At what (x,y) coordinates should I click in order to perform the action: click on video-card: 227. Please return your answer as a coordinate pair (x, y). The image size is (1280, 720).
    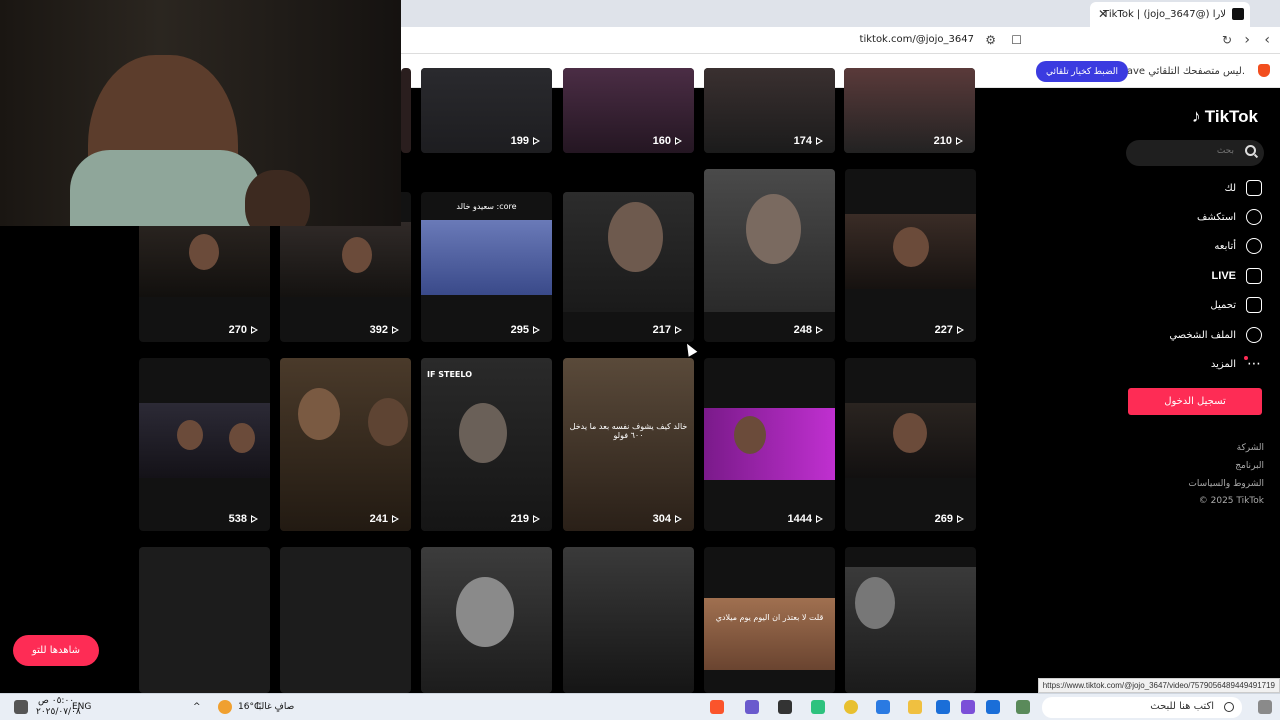
    Looking at the image, I should click on (910, 255).